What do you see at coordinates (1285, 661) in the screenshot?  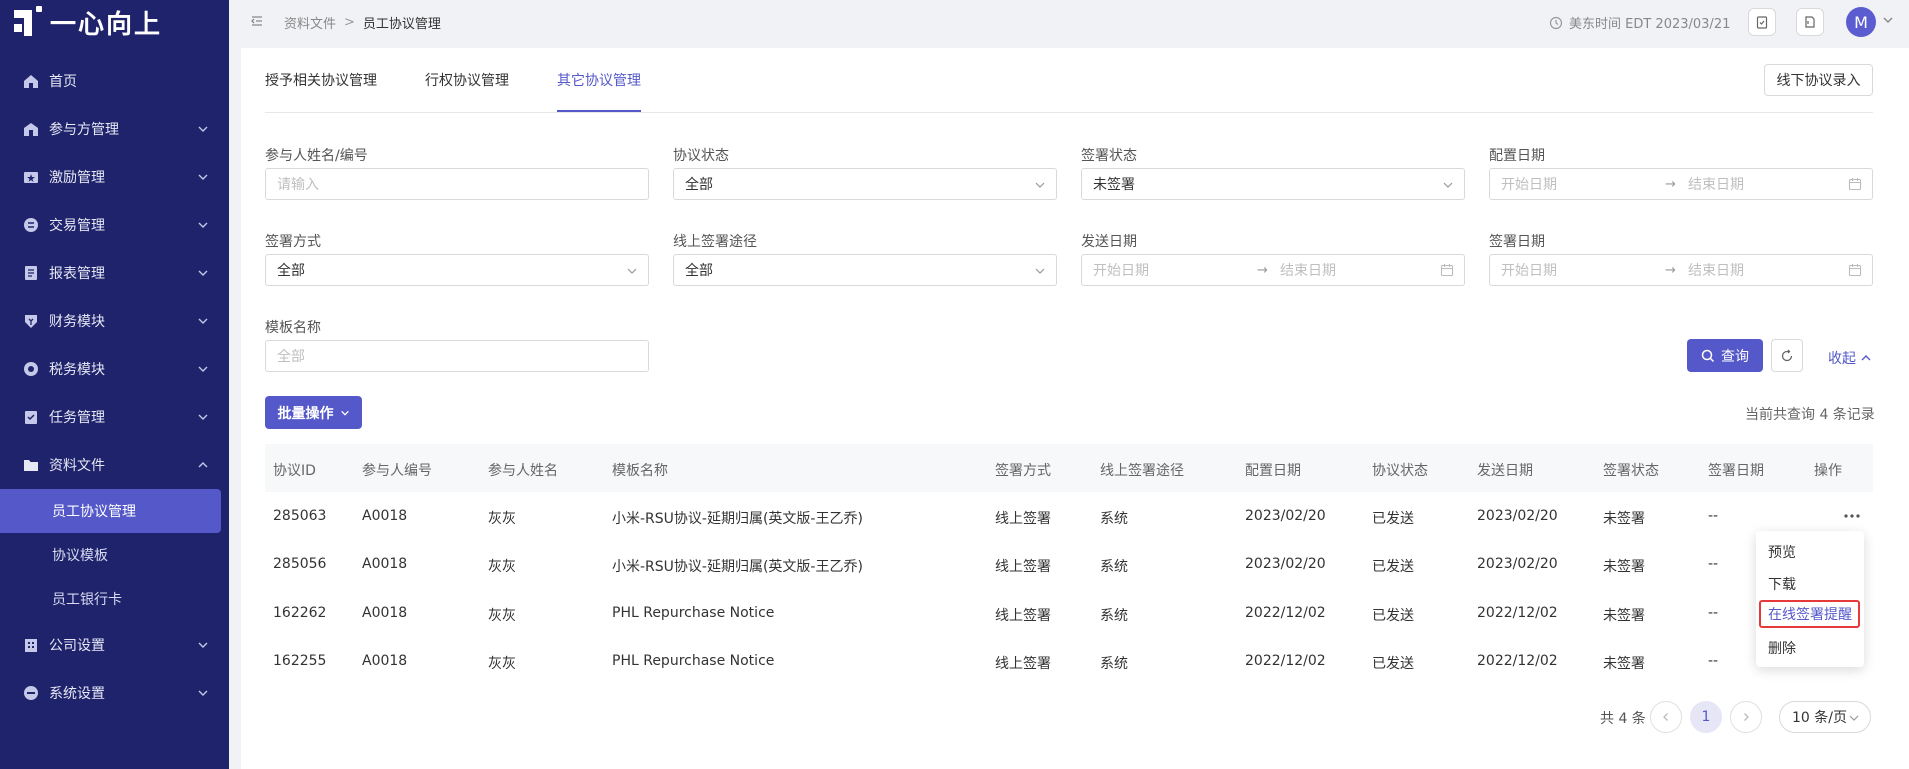 I see `cell-config-date: 2022/12/02` at bounding box center [1285, 661].